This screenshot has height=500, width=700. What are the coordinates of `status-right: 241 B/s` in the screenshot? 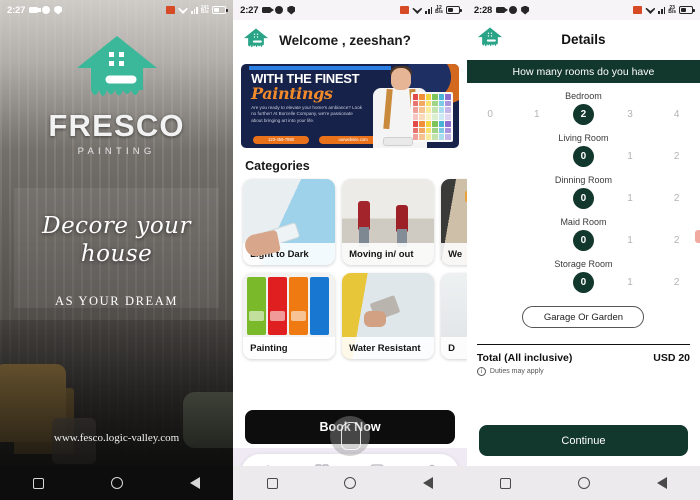 It's located at (197, 10).